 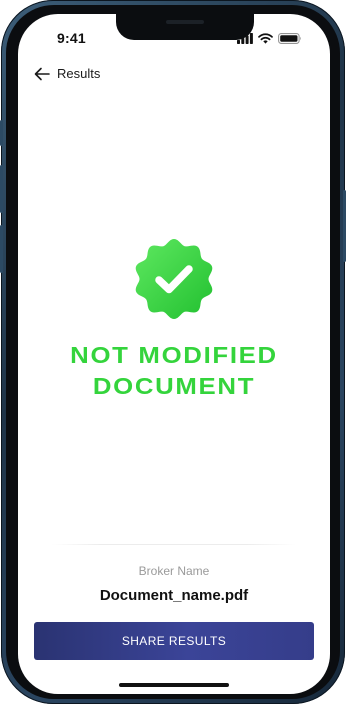 What do you see at coordinates (289, 38) in the screenshot?
I see `battery-icon` at bounding box center [289, 38].